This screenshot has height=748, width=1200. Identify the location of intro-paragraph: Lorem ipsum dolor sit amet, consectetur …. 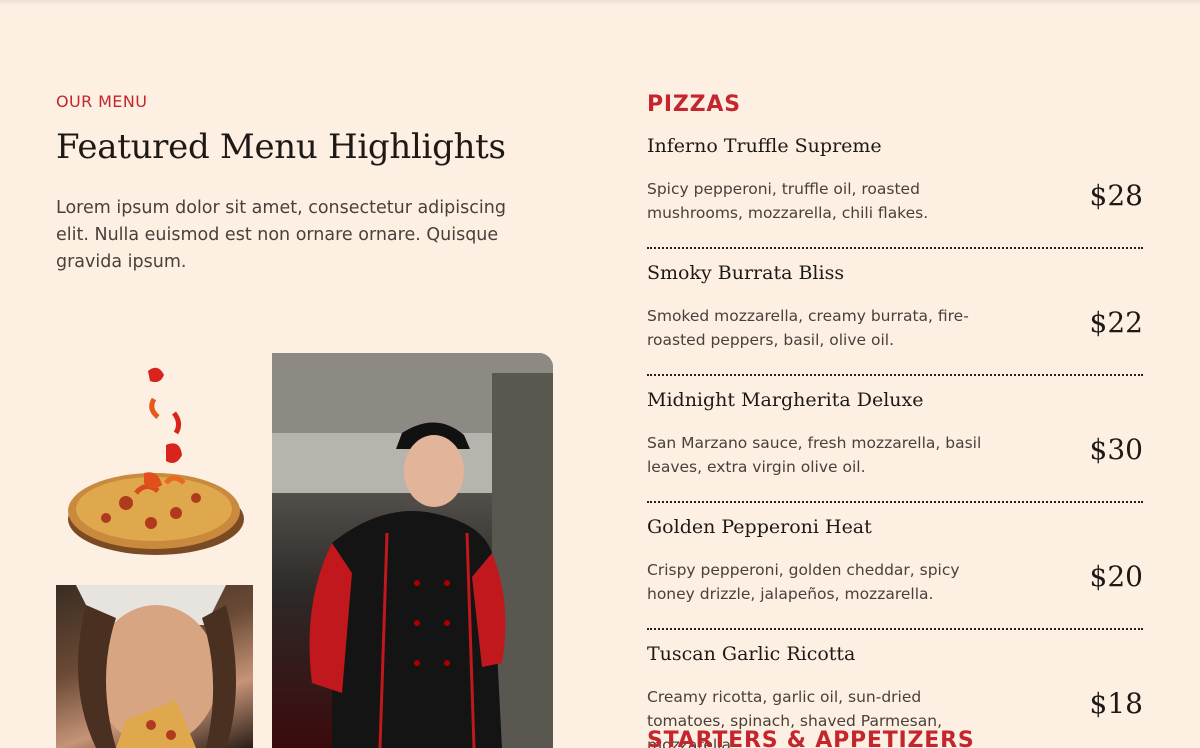
(281, 235).